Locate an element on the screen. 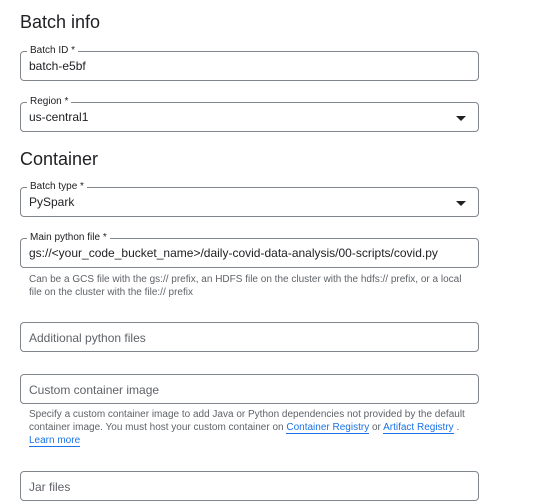 The image size is (545, 502). custom-container-image-field: Custom container image is located at coordinates (249, 389).